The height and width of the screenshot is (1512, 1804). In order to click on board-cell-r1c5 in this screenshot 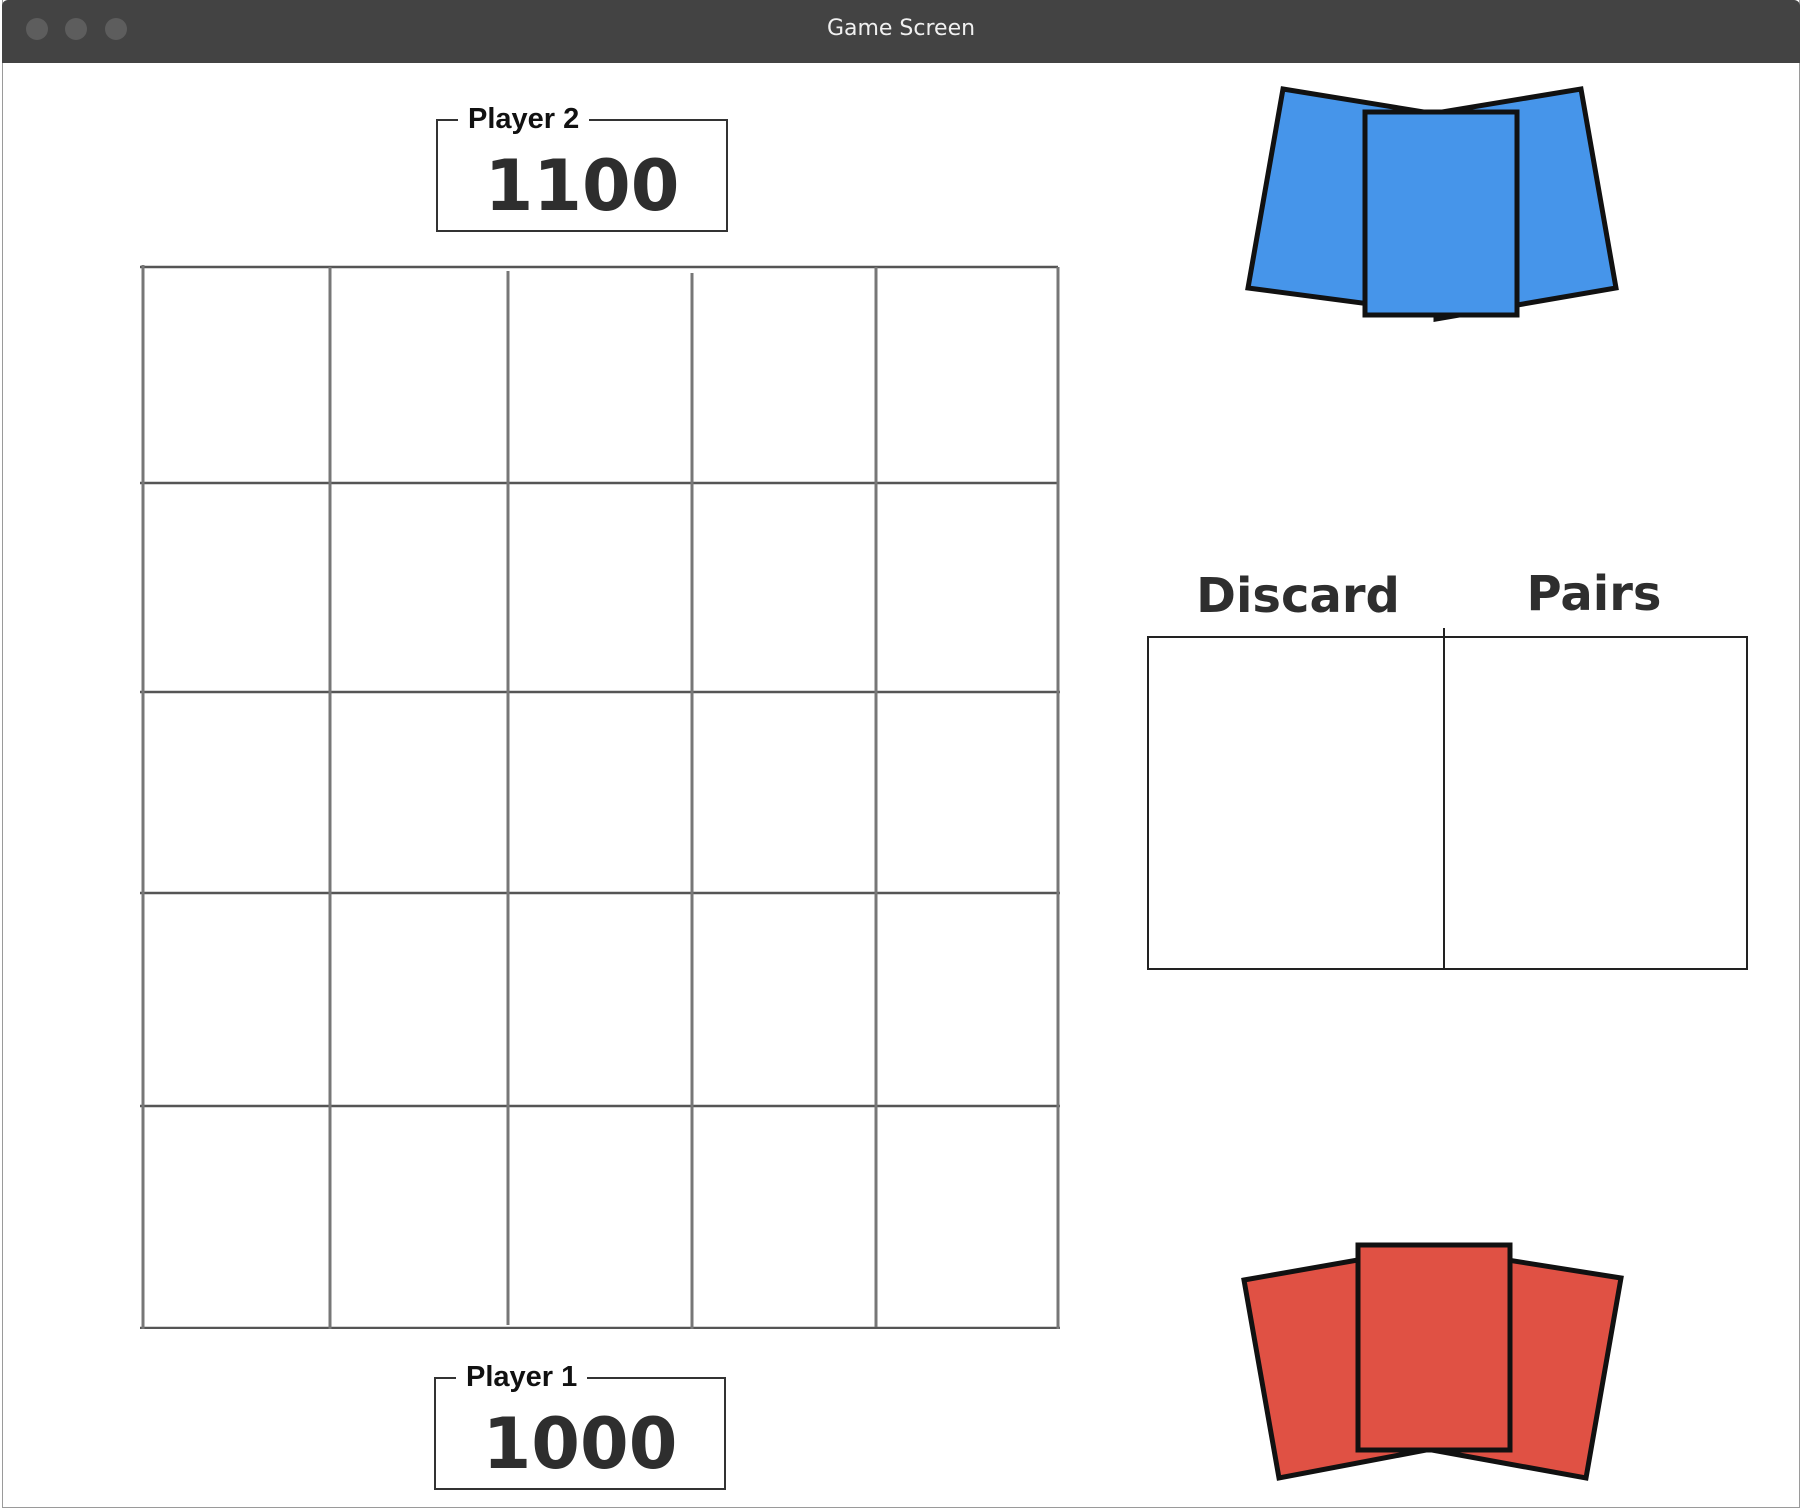, I will do `click(967, 375)`.